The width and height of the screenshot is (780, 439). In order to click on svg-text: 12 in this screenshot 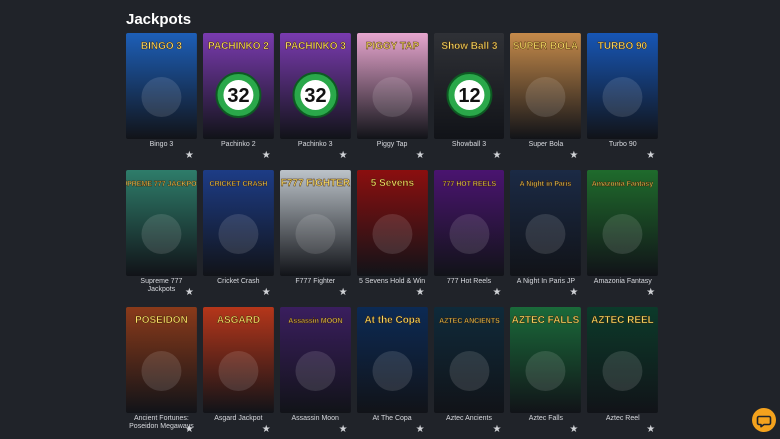, I will do `click(469, 96)`.